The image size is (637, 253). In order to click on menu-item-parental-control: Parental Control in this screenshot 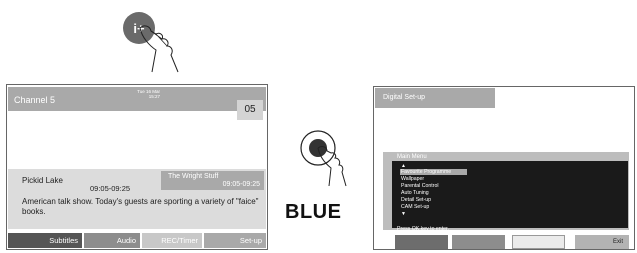, I will do `click(420, 186)`.